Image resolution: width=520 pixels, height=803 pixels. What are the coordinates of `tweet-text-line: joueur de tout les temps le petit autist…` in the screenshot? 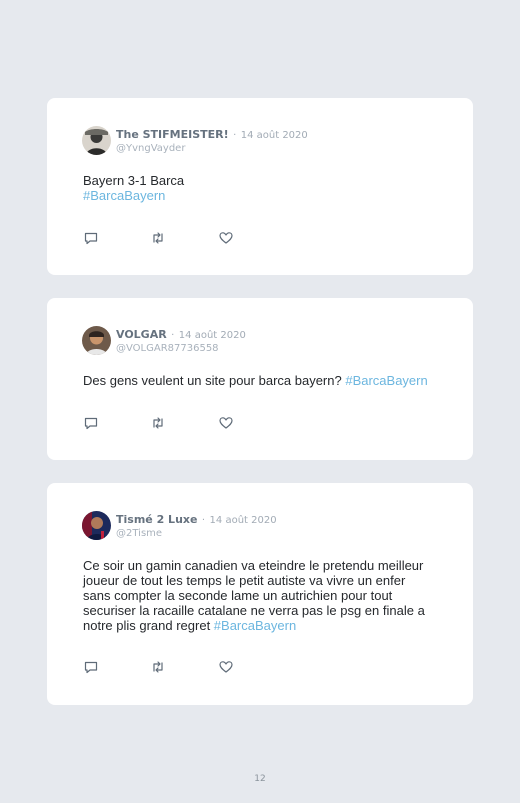 It's located at (244, 580).